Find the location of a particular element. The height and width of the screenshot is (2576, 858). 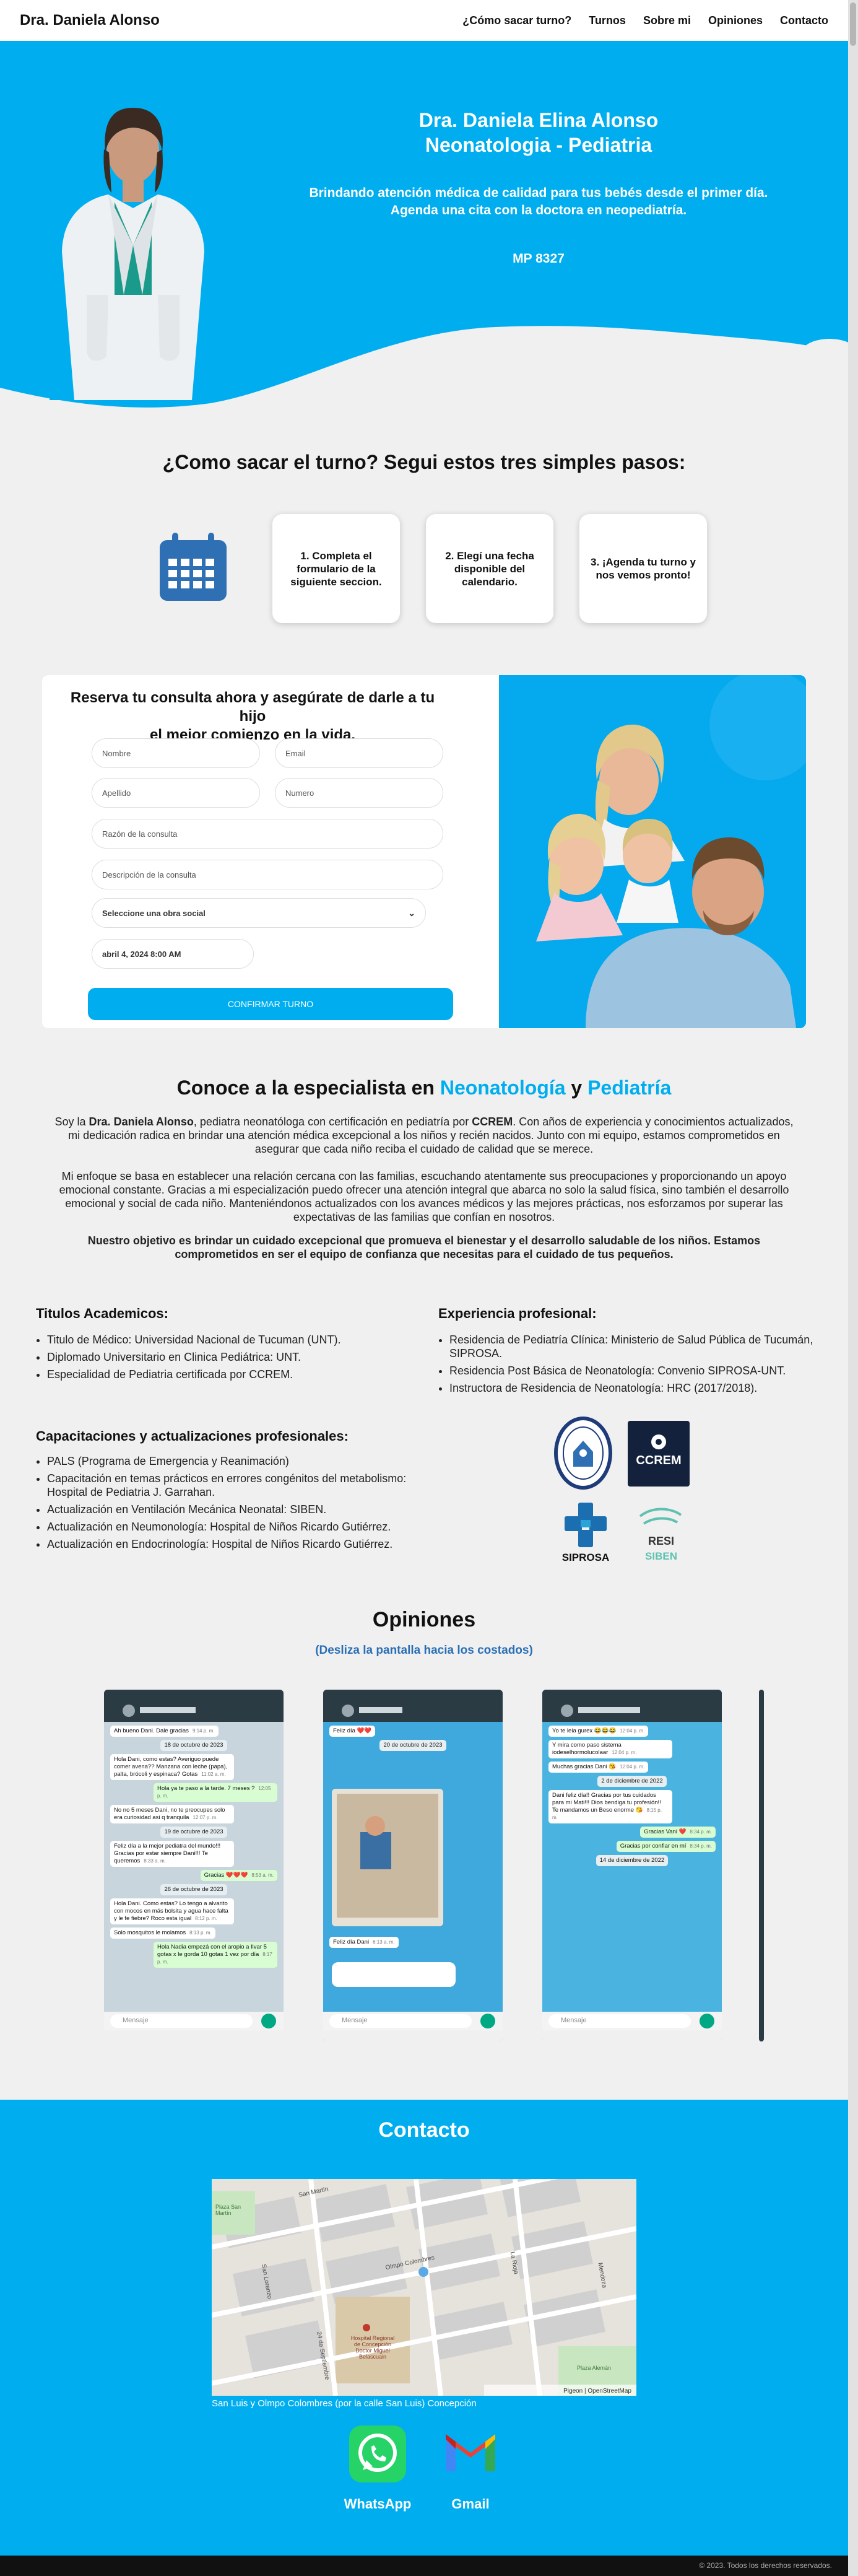

whatsapp-label: WhatsApp is located at coordinates (377, 2504).